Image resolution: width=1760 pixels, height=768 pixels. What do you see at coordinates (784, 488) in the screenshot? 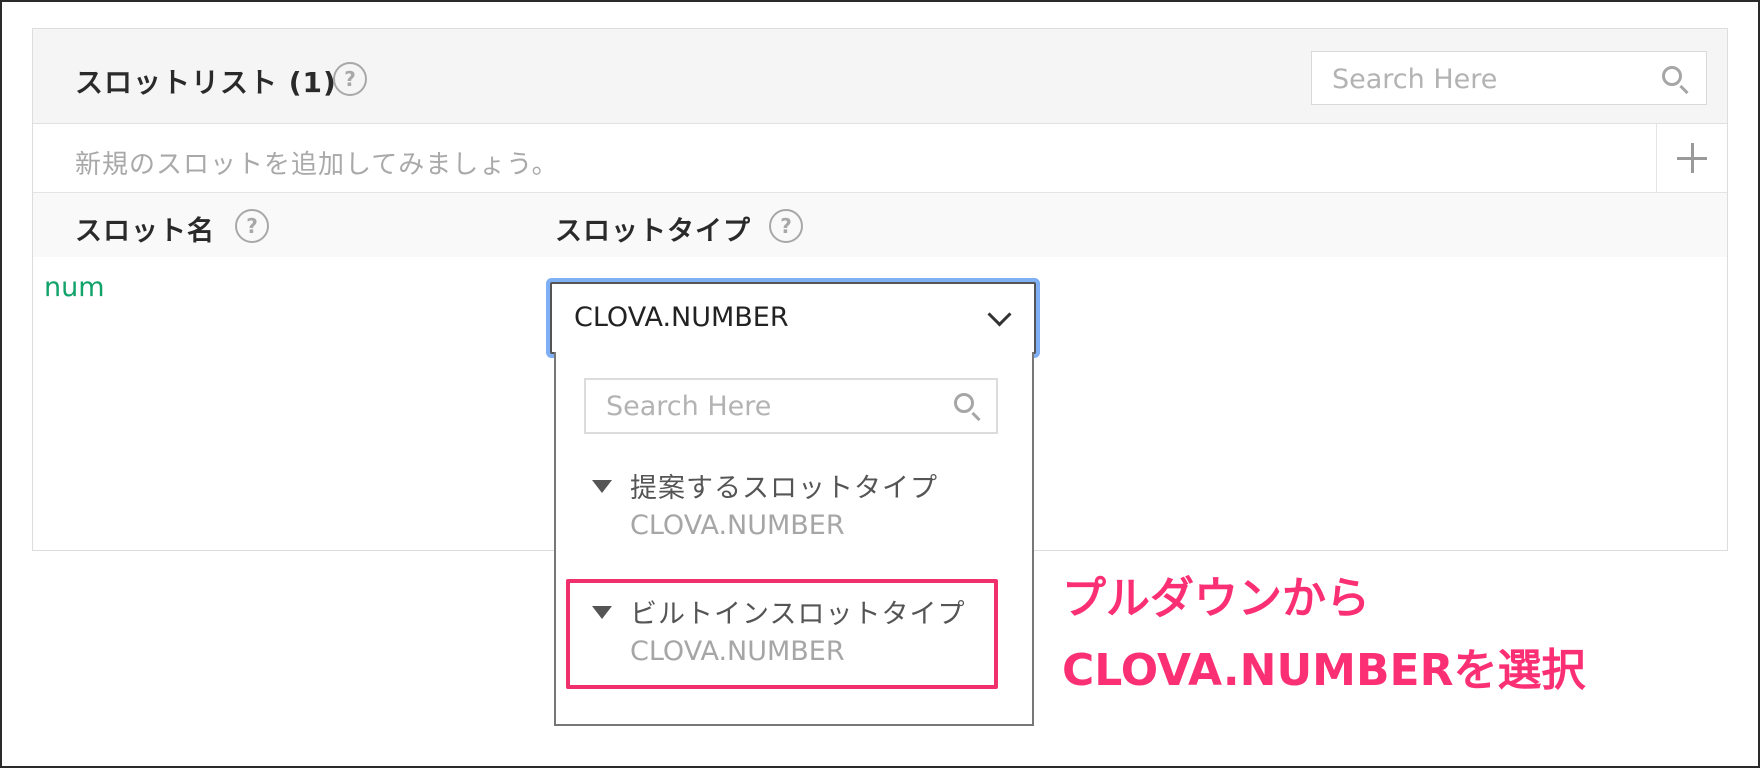
I see `group-title-suggested: 提案するスロットタイプ` at bounding box center [784, 488].